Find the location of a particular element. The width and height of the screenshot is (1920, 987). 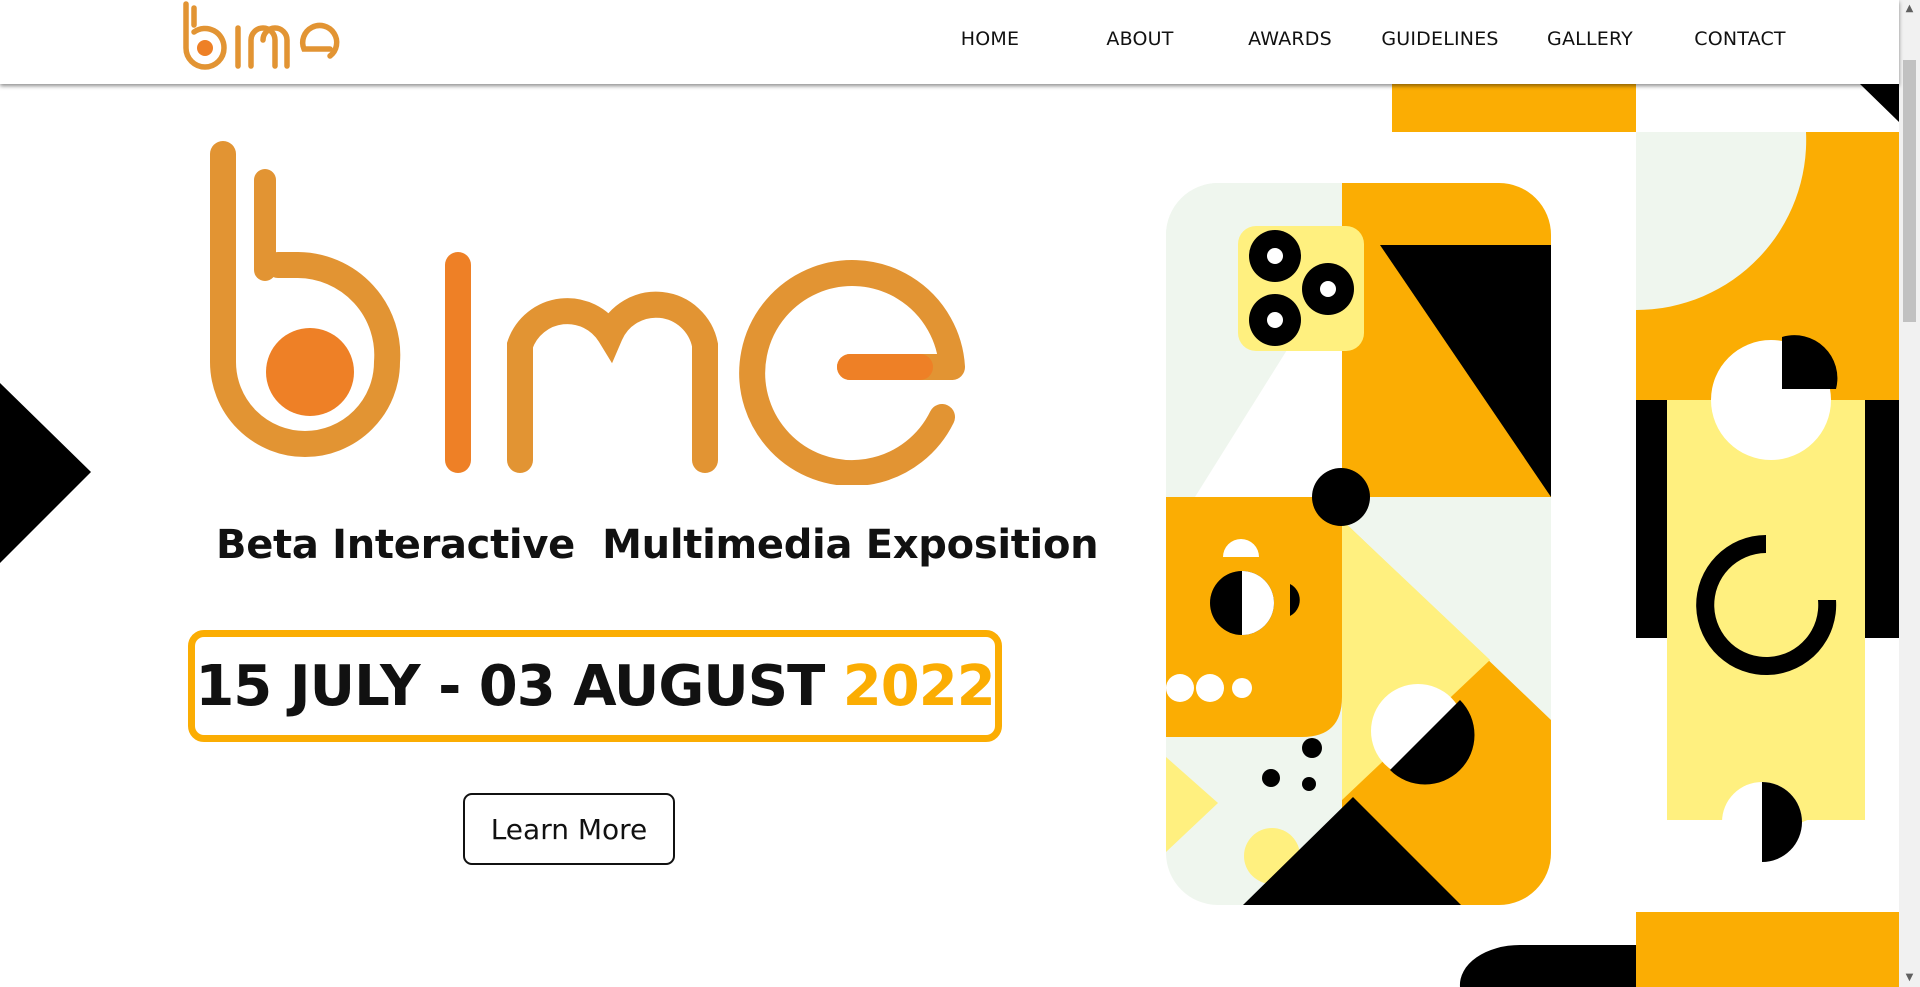

nav-contact: CONTACT is located at coordinates (1740, 39).